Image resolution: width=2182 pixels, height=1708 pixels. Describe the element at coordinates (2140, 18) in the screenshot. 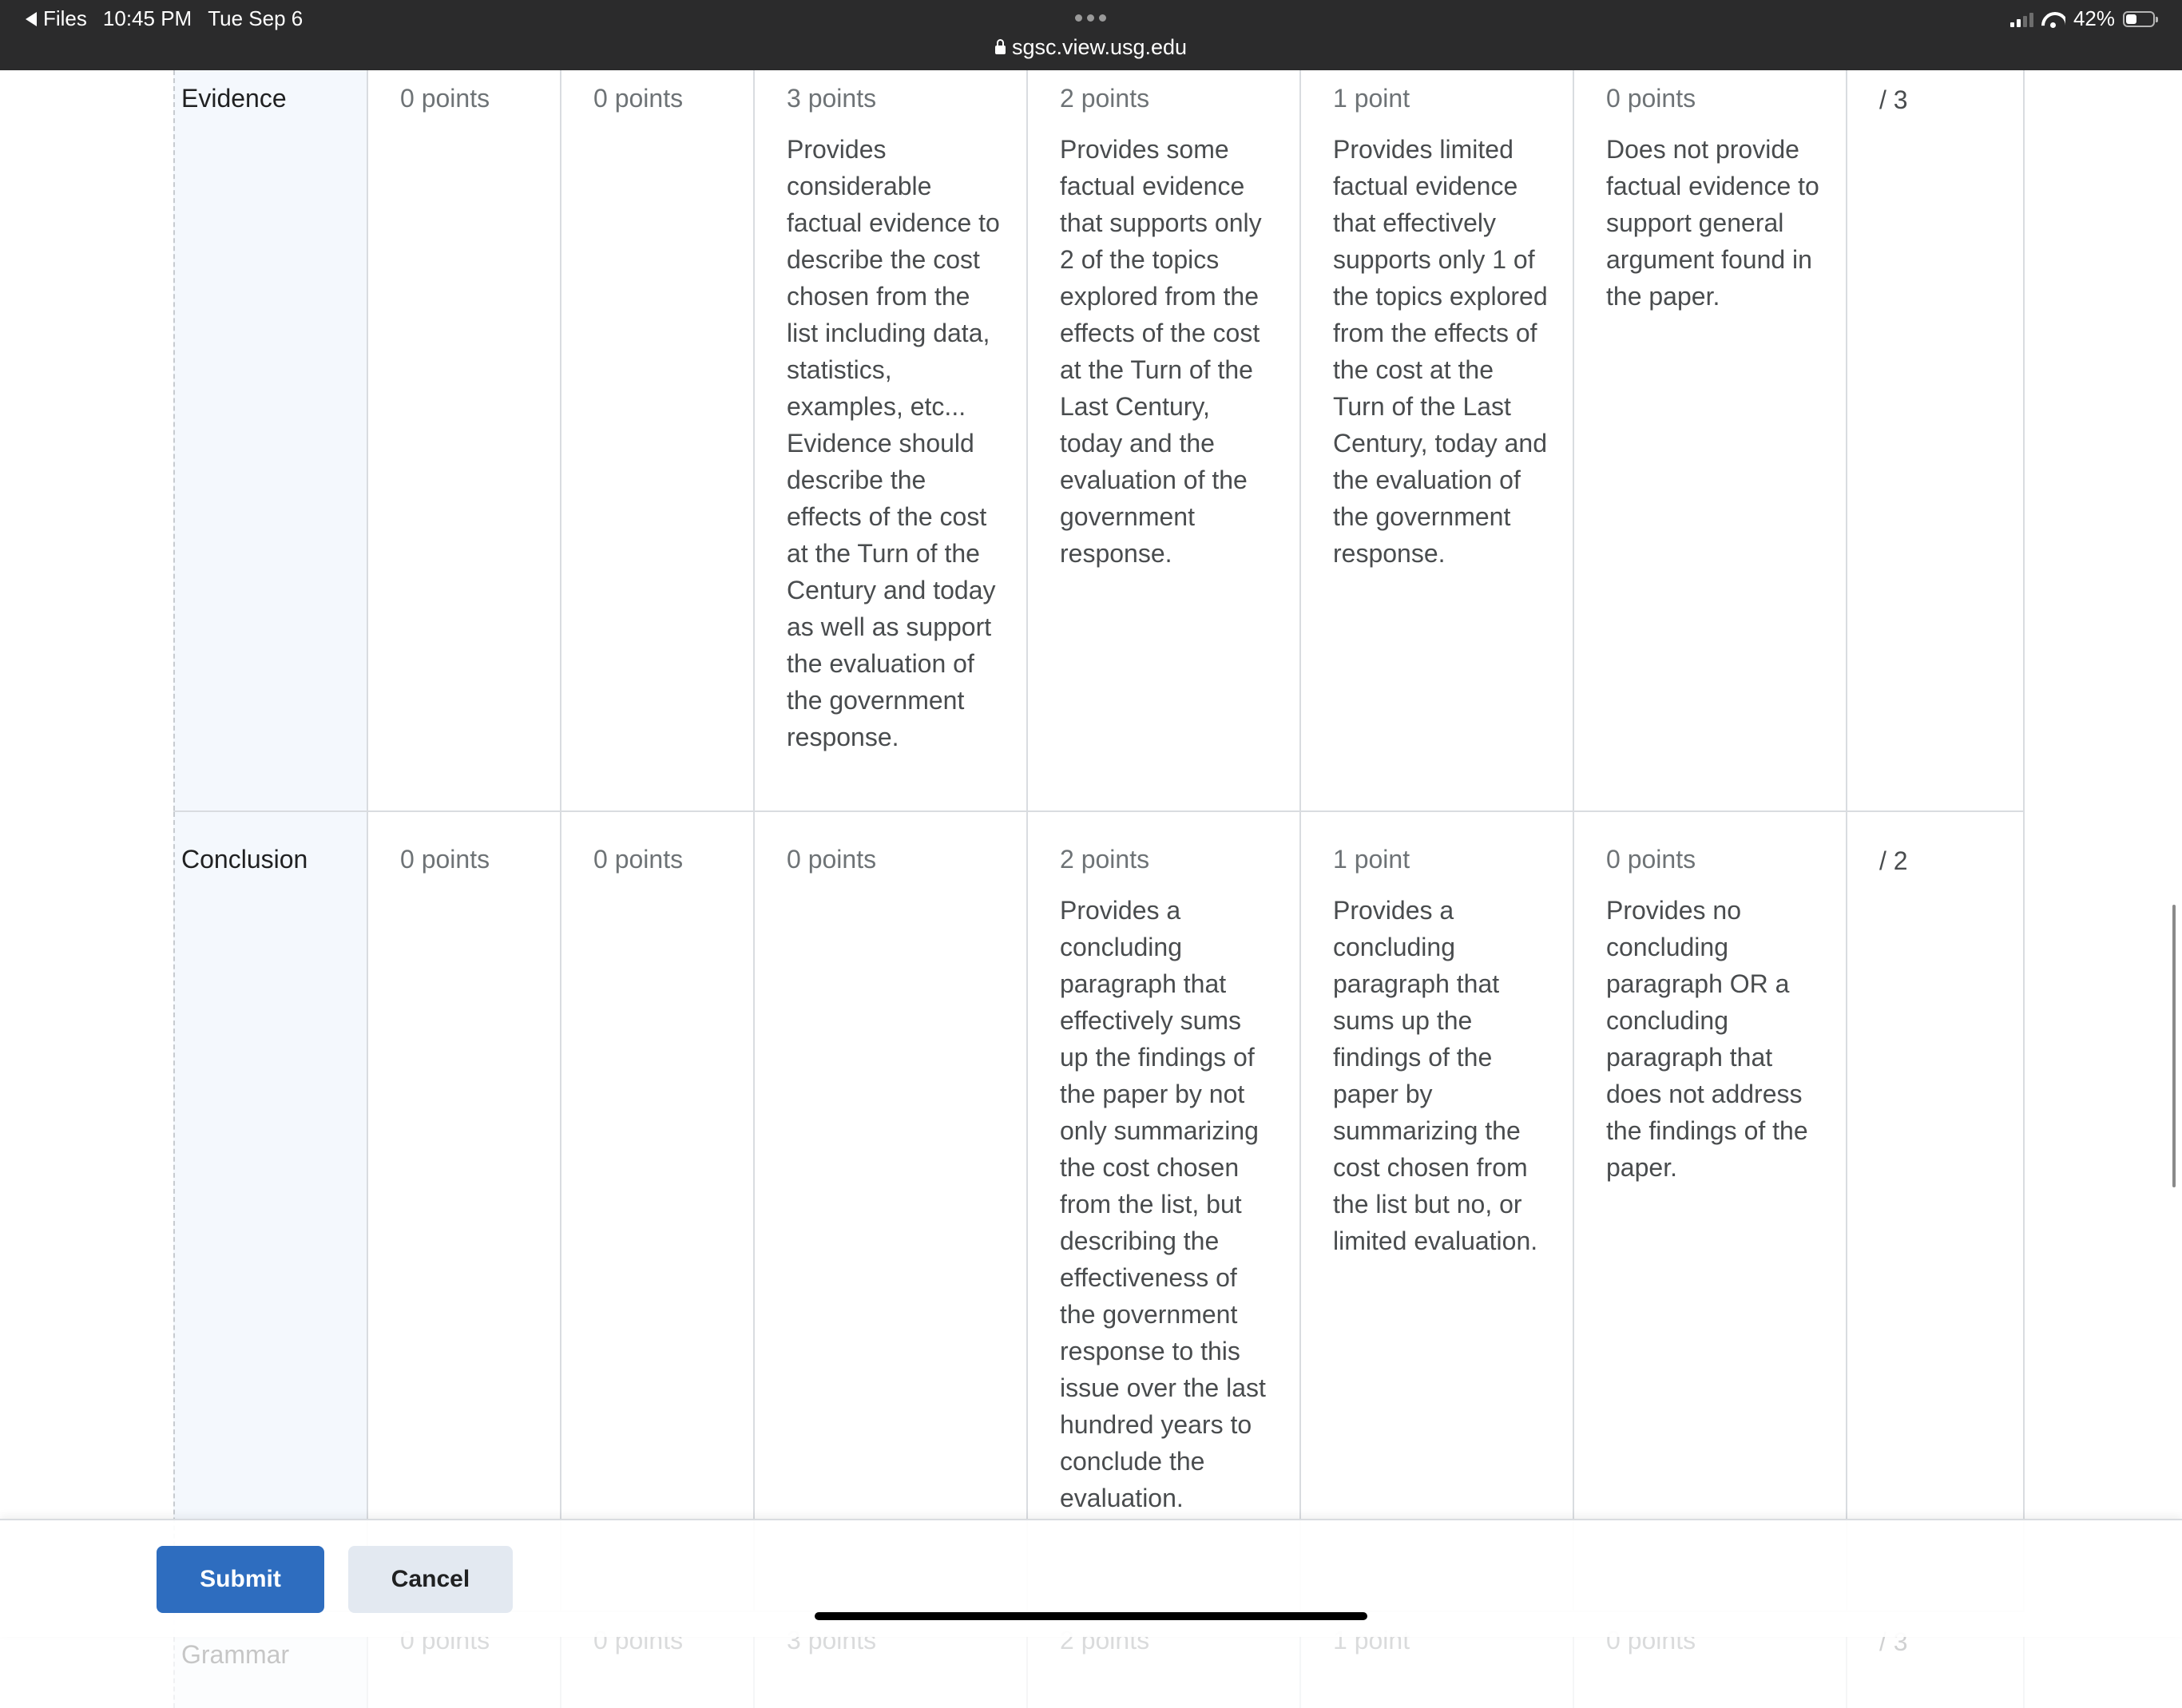

I see `battery-icon` at that location.